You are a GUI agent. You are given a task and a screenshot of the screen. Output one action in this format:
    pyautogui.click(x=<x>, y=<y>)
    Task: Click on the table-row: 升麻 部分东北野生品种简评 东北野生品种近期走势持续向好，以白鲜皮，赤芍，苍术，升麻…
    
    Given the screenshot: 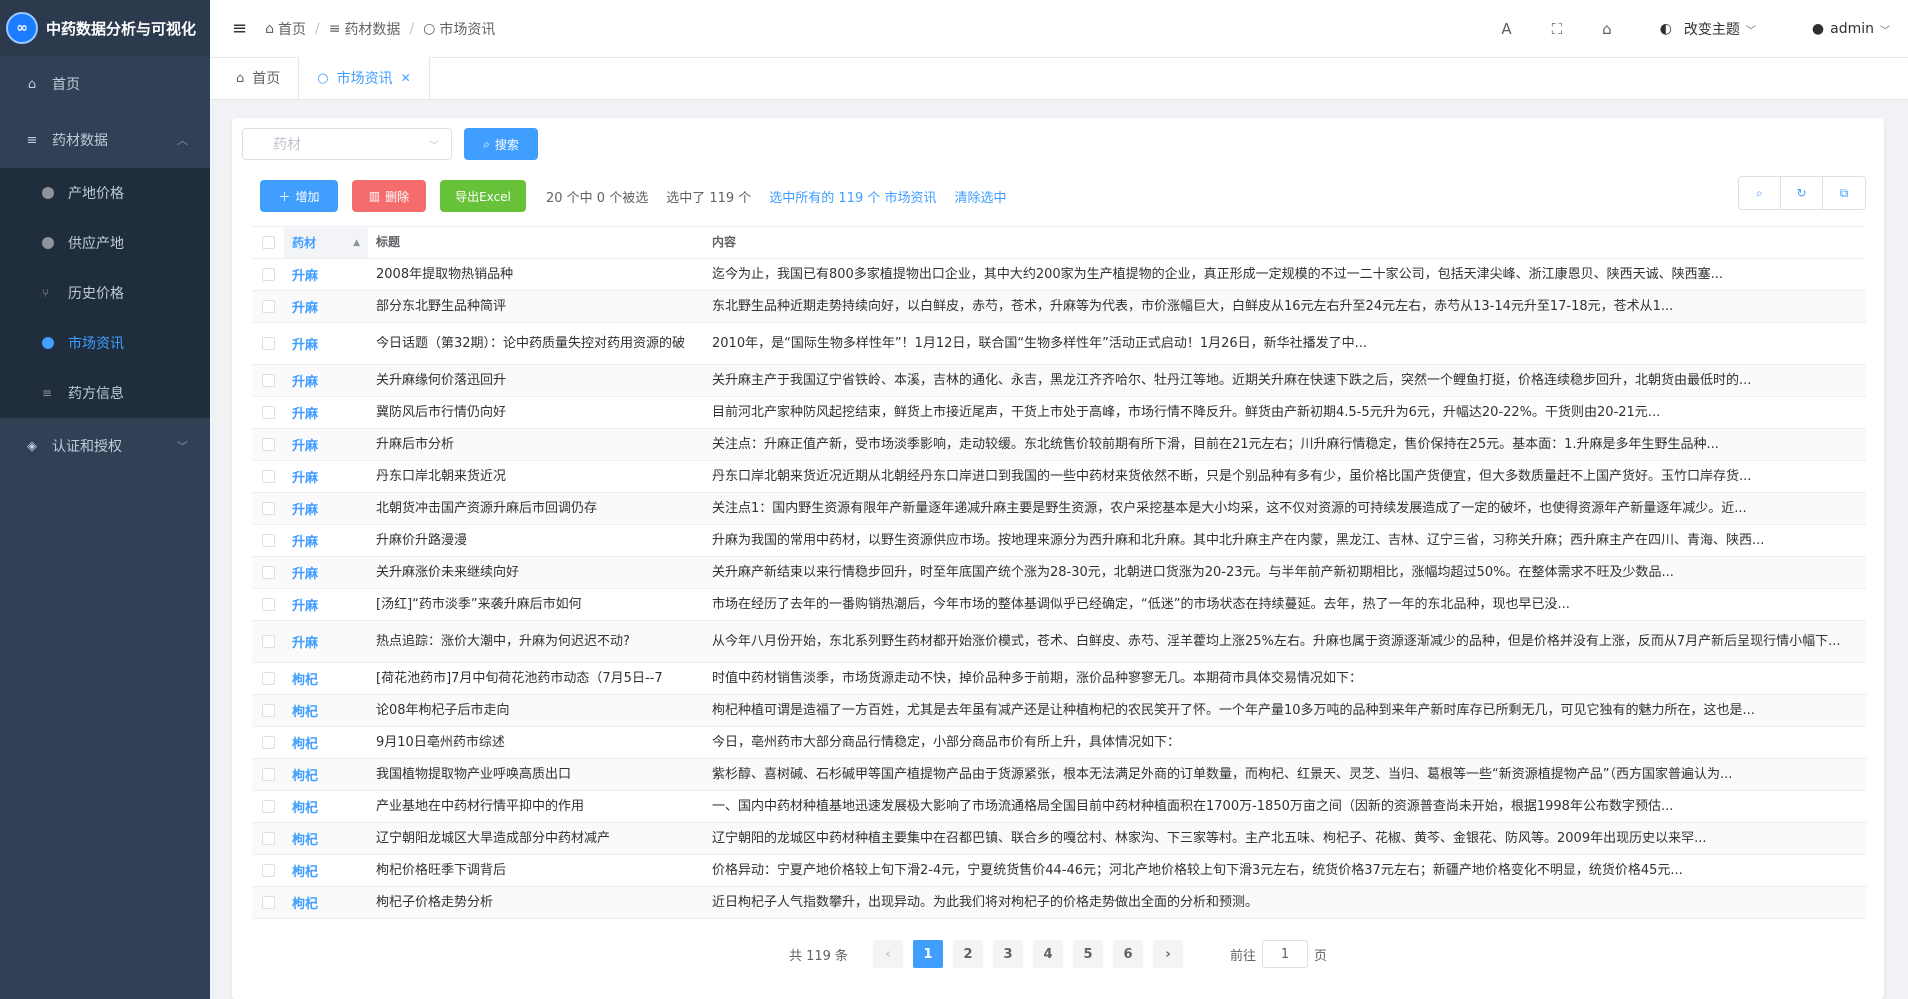 What is the action you would take?
    pyautogui.click(x=1059, y=307)
    